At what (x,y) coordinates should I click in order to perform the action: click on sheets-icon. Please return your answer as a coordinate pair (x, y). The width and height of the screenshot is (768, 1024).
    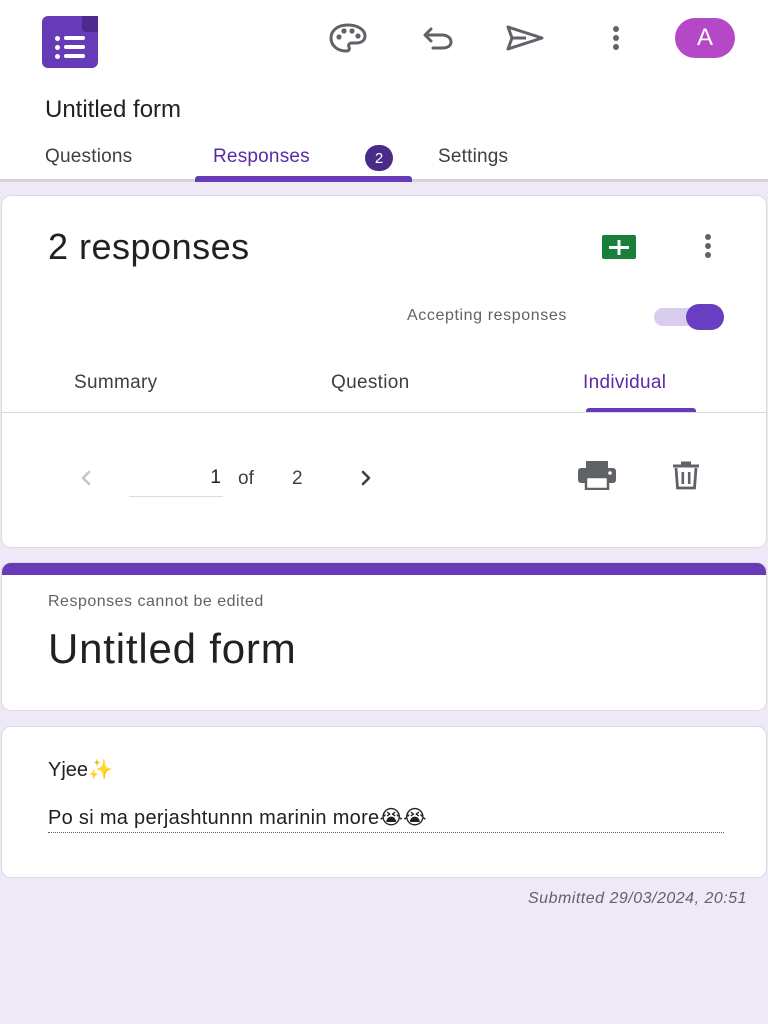
    Looking at the image, I should click on (619, 249).